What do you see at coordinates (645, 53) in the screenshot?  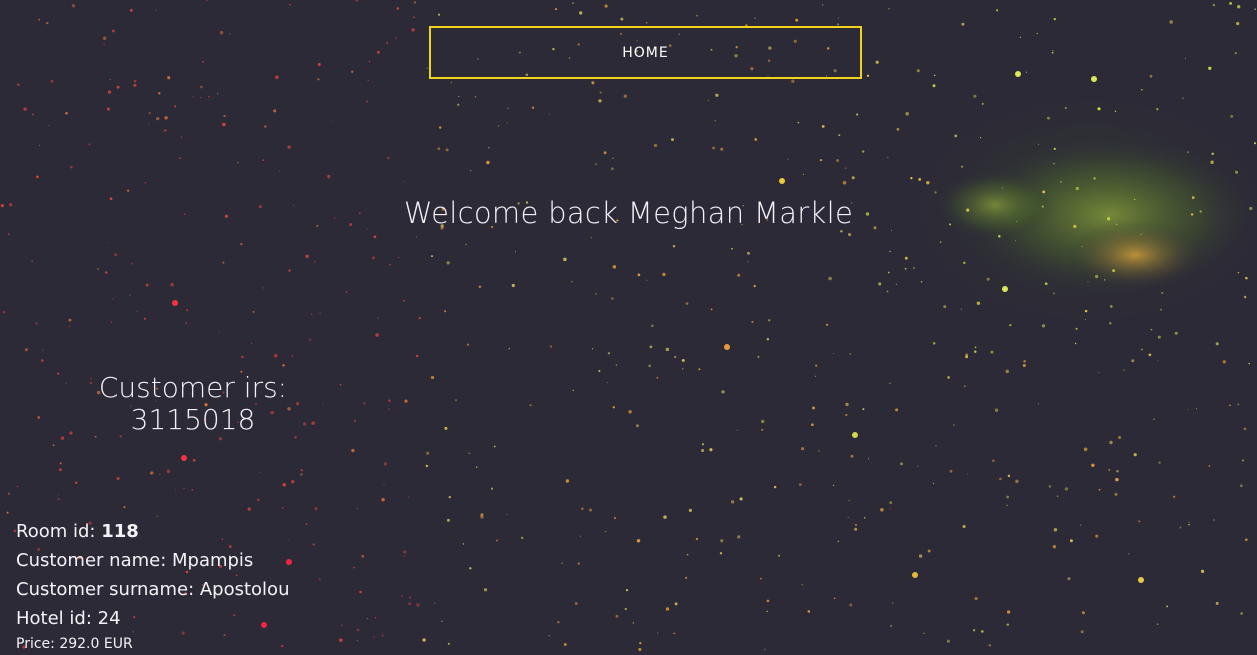 I see `home-link: HOME` at bounding box center [645, 53].